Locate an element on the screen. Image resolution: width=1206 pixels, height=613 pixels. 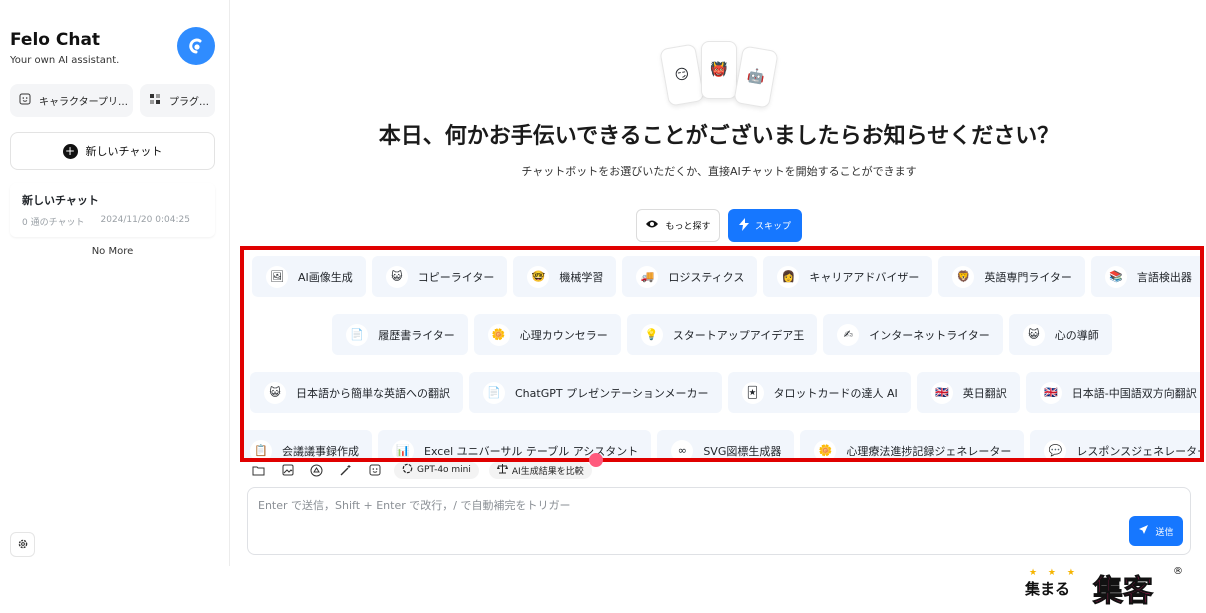
chatbot-chip: 📊 Excel ユニバーサル テーブル アシスタント is located at coordinates (515, 444).